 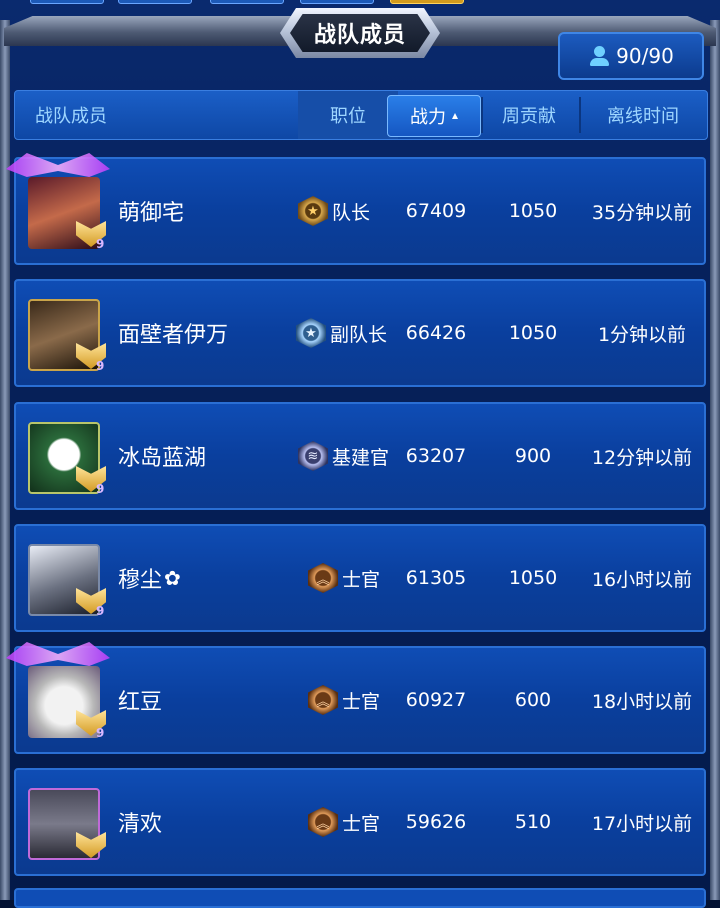 What do you see at coordinates (173, 335) in the screenshot?
I see `member-name: 面壁者伊万` at bounding box center [173, 335].